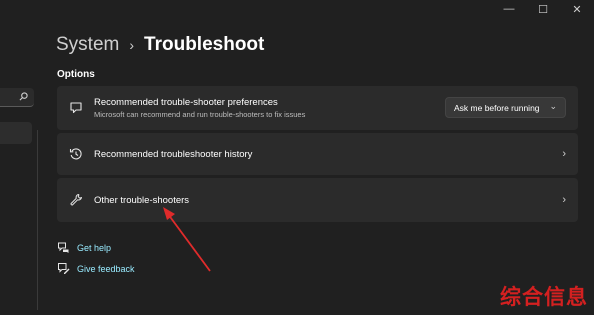 This screenshot has width=594, height=315. I want to click on annotation-arrow, so click(187, 239).